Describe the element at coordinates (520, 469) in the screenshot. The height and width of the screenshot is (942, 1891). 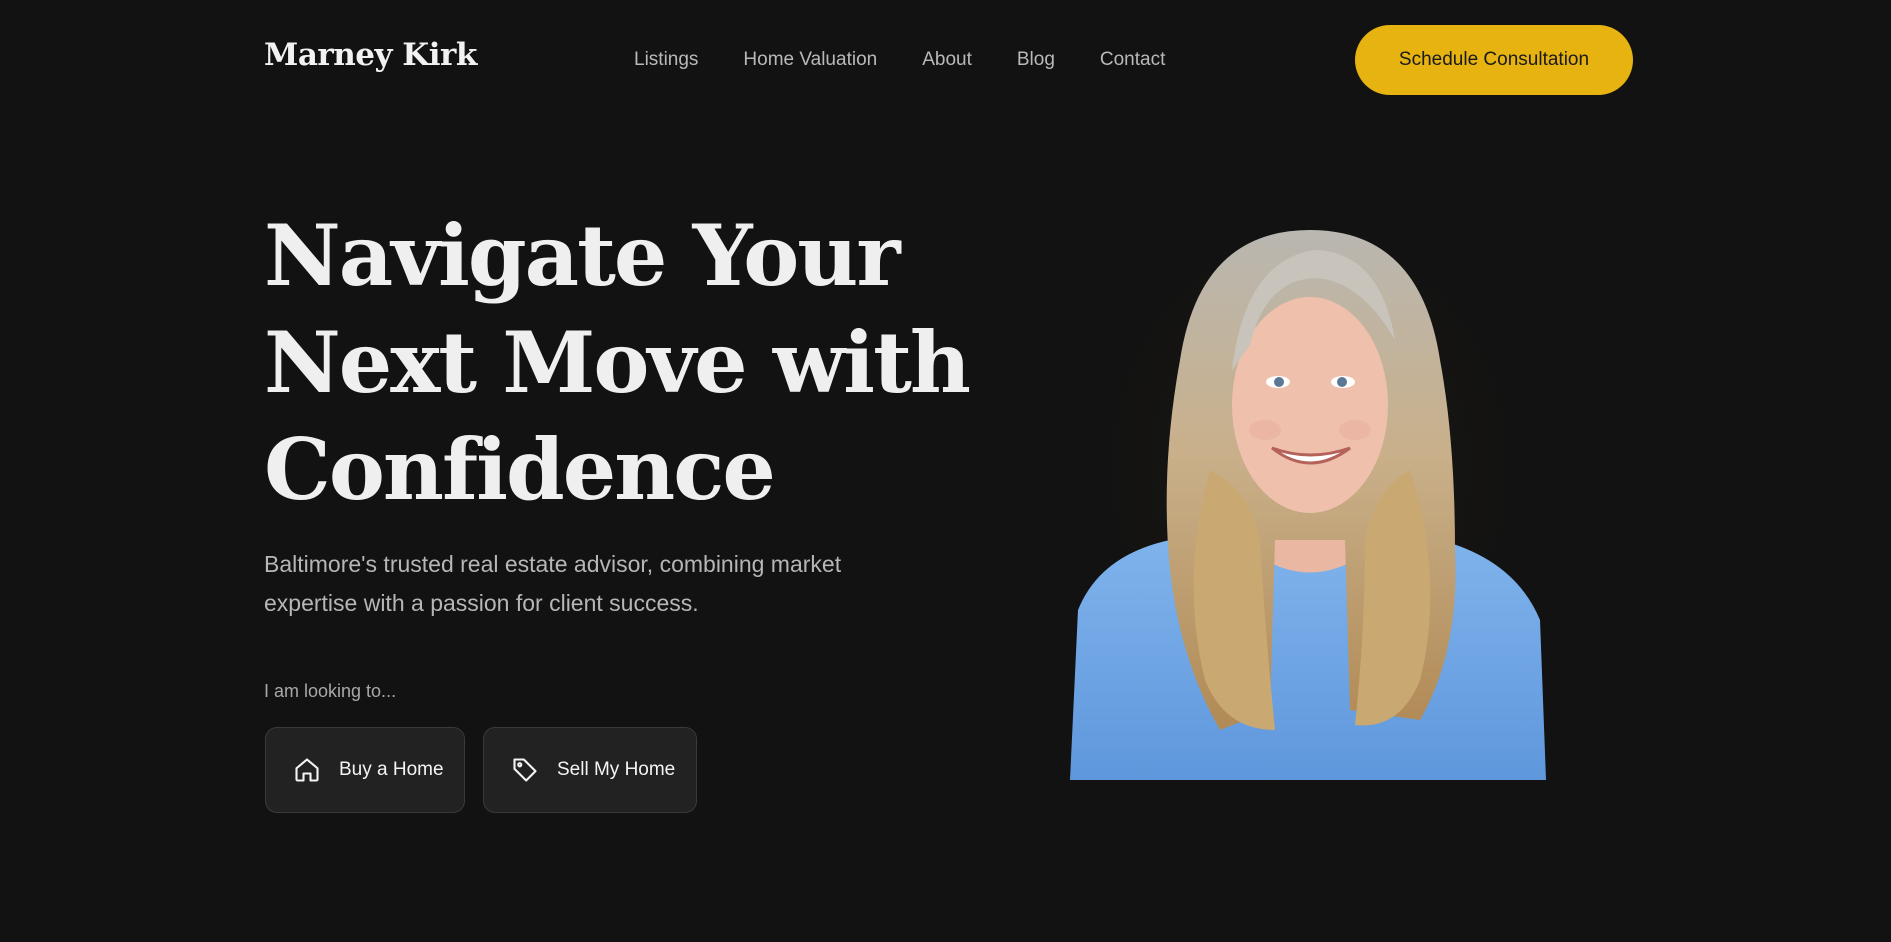
I see `hero-title-line-3: Confidence` at that location.